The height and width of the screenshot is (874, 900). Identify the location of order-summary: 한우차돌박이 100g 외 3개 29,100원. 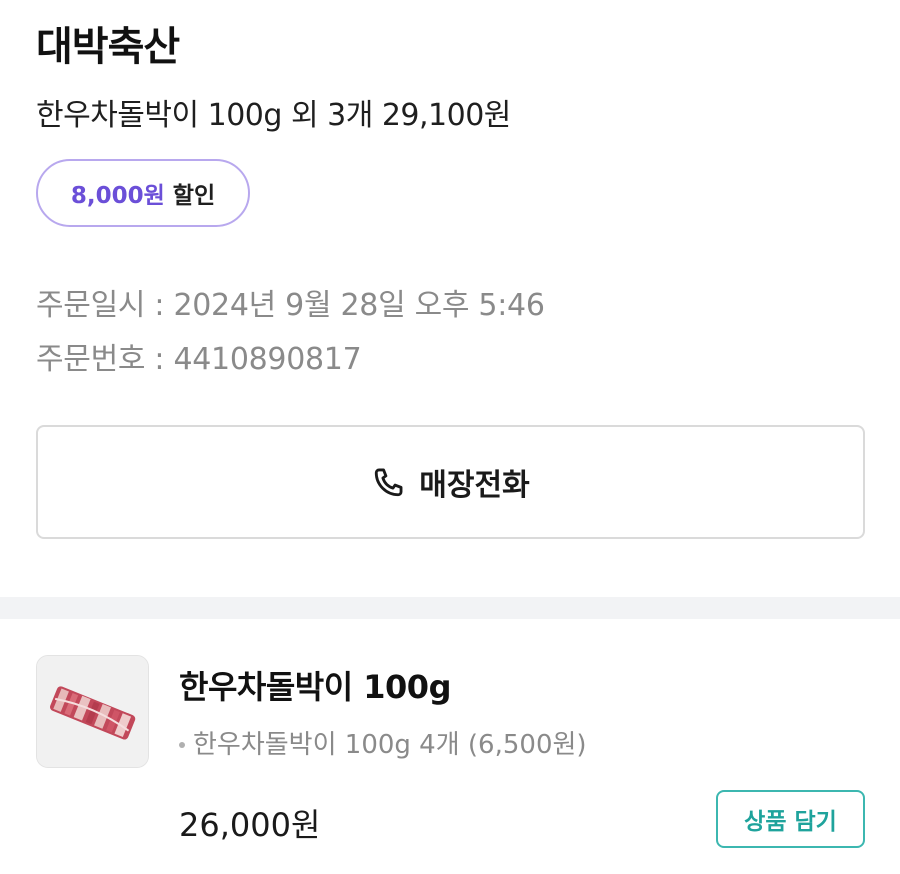
(273, 115).